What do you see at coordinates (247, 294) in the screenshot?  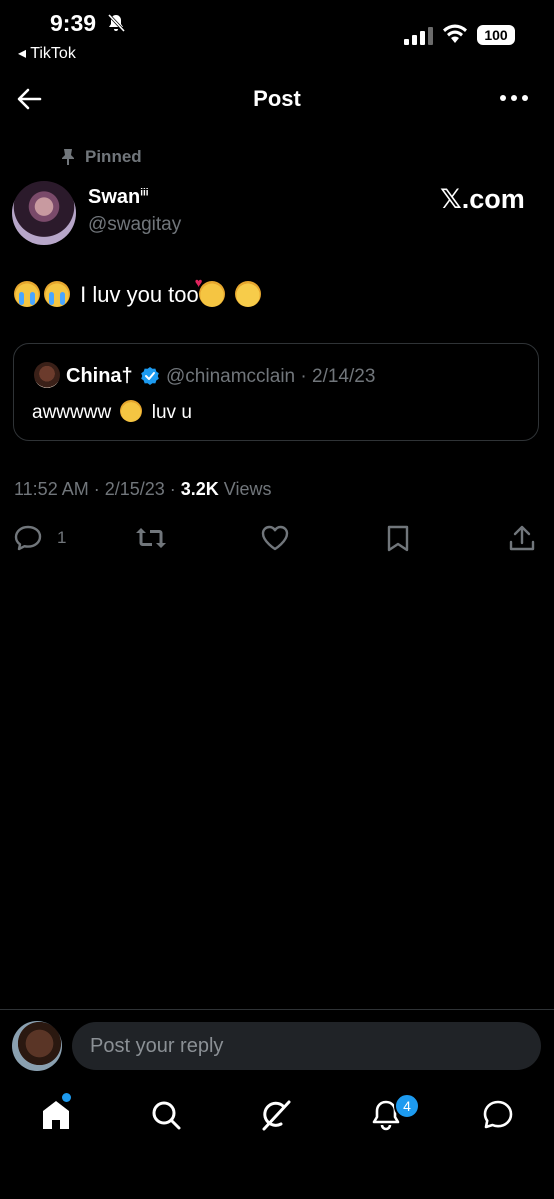 I see `smiling-face-emoji-icon` at bounding box center [247, 294].